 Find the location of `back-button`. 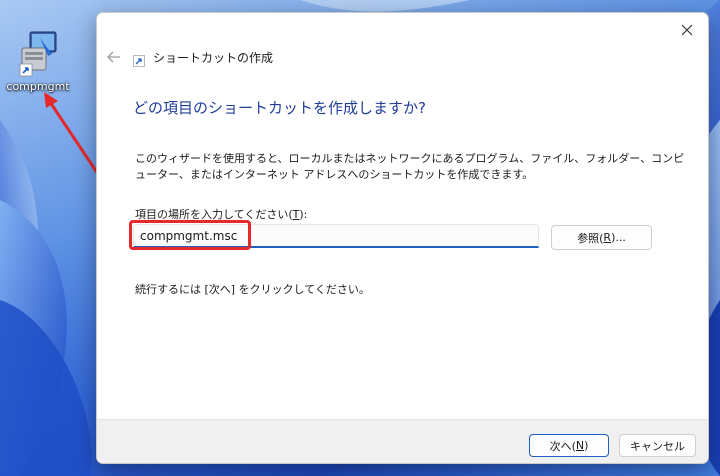

back-button is located at coordinates (114, 57).